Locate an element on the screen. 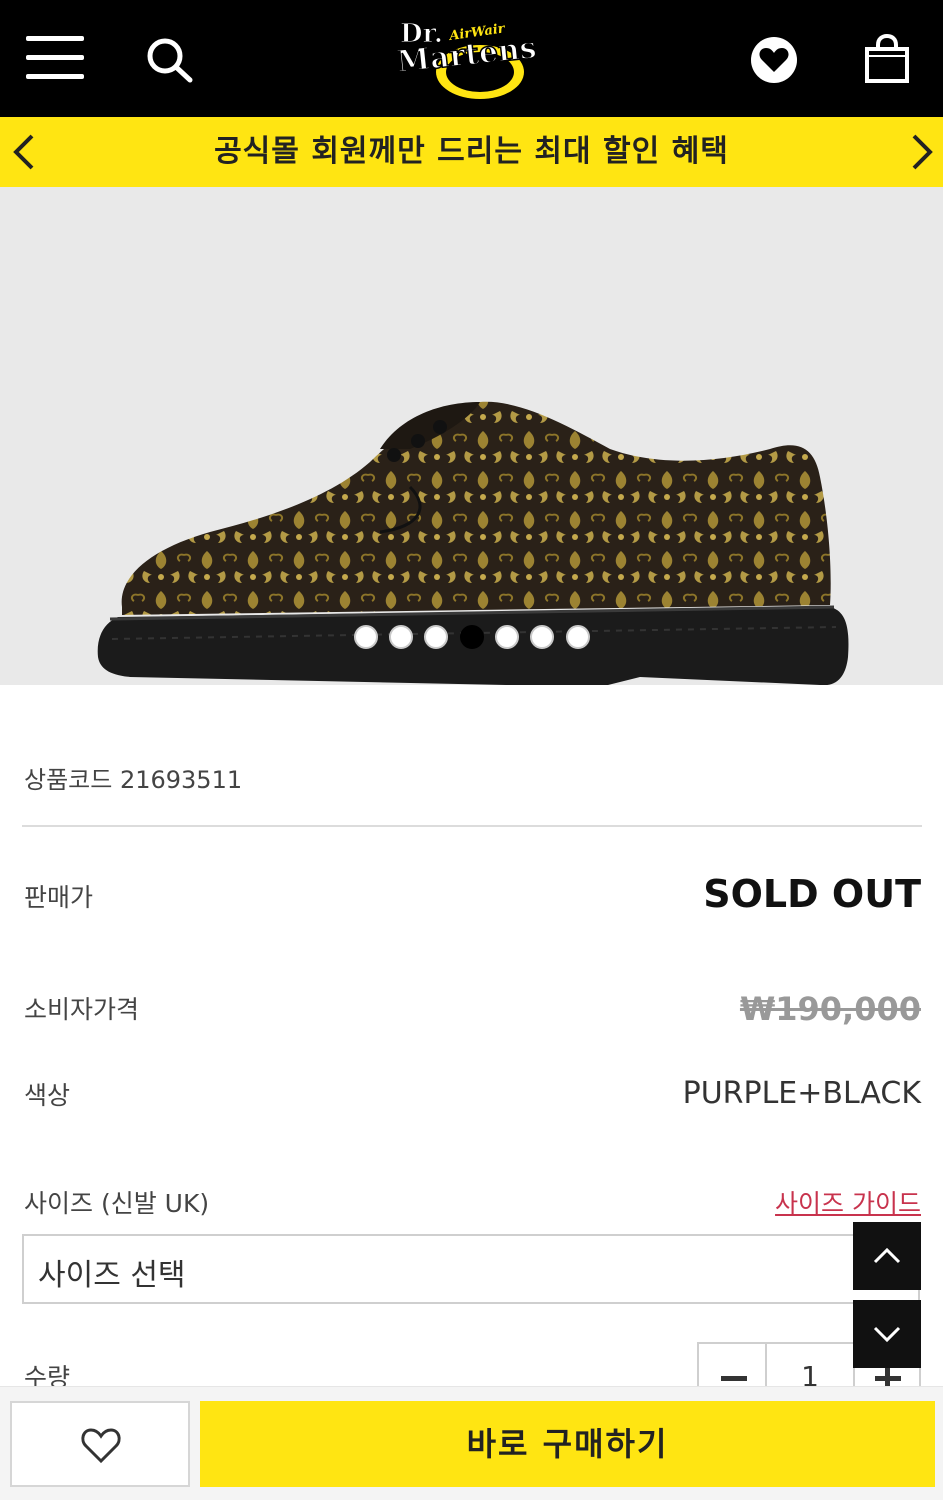  size-label: 사이즈 (신발 UK) is located at coordinates (117, 1203).